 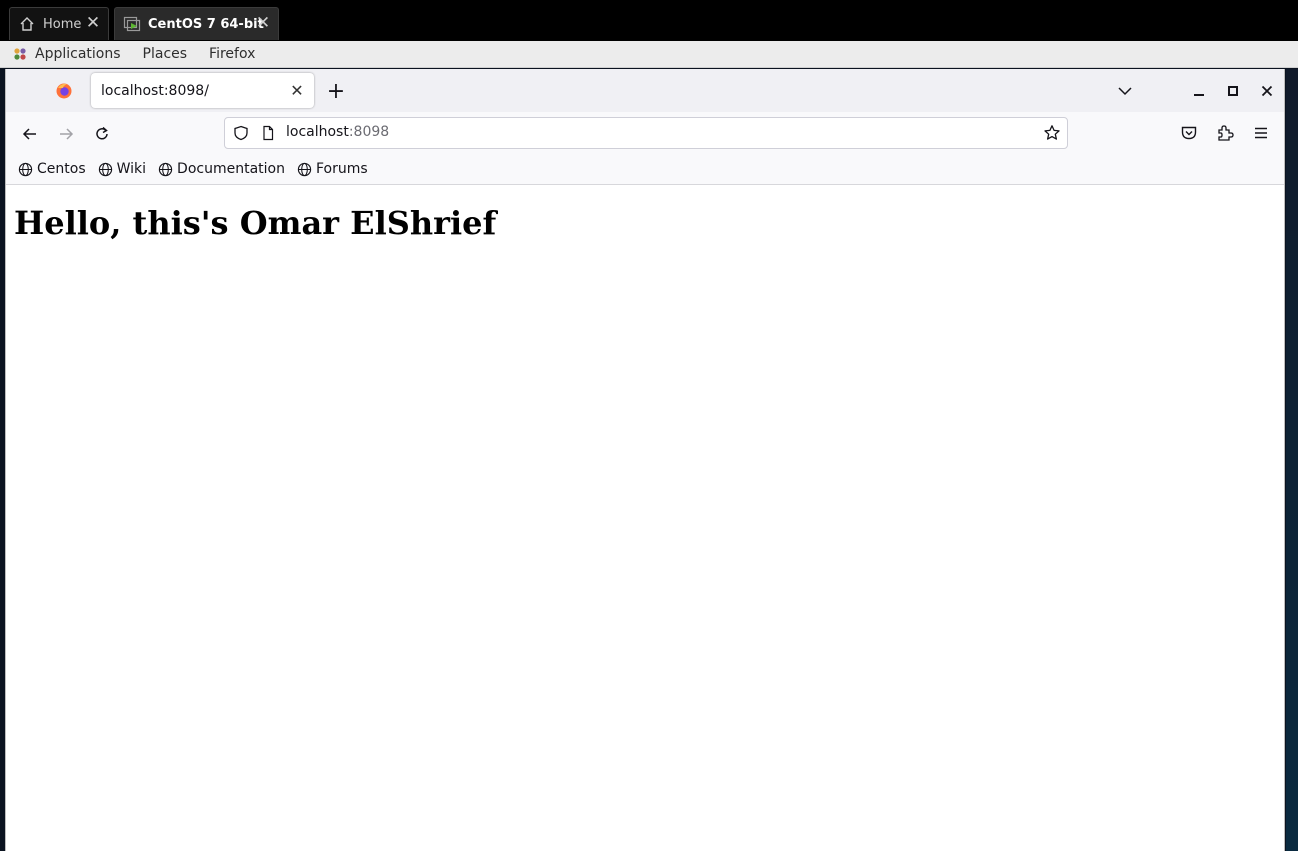 What do you see at coordinates (645, 90) in the screenshot?
I see `firefox-tab-bar: localhost:8098/ ✕ +` at bounding box center [645, 90].